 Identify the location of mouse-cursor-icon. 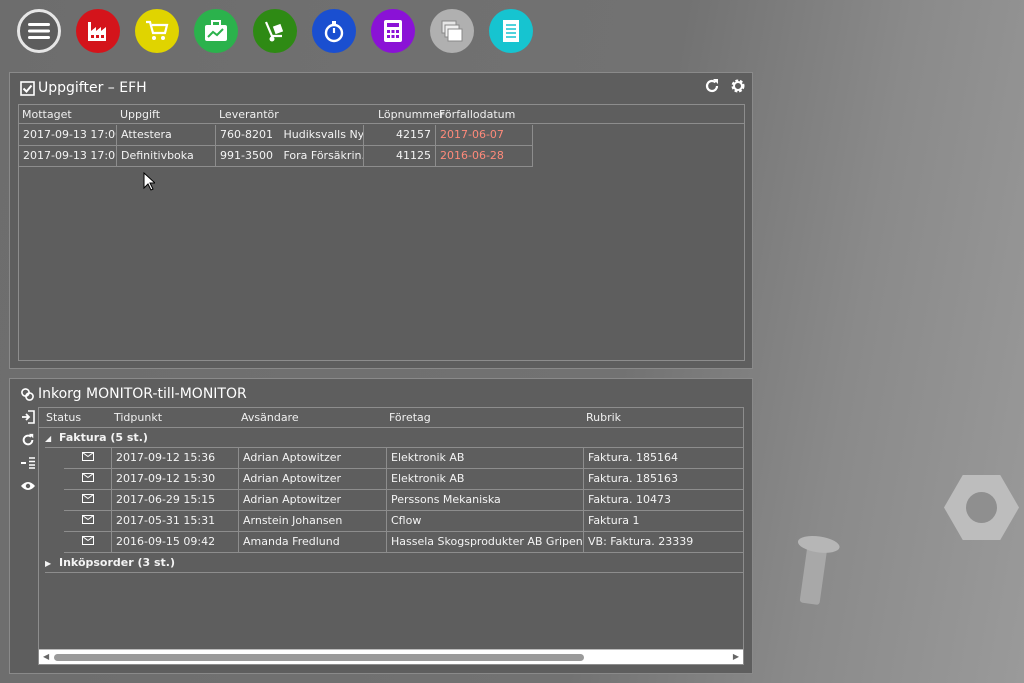
(149, 181).